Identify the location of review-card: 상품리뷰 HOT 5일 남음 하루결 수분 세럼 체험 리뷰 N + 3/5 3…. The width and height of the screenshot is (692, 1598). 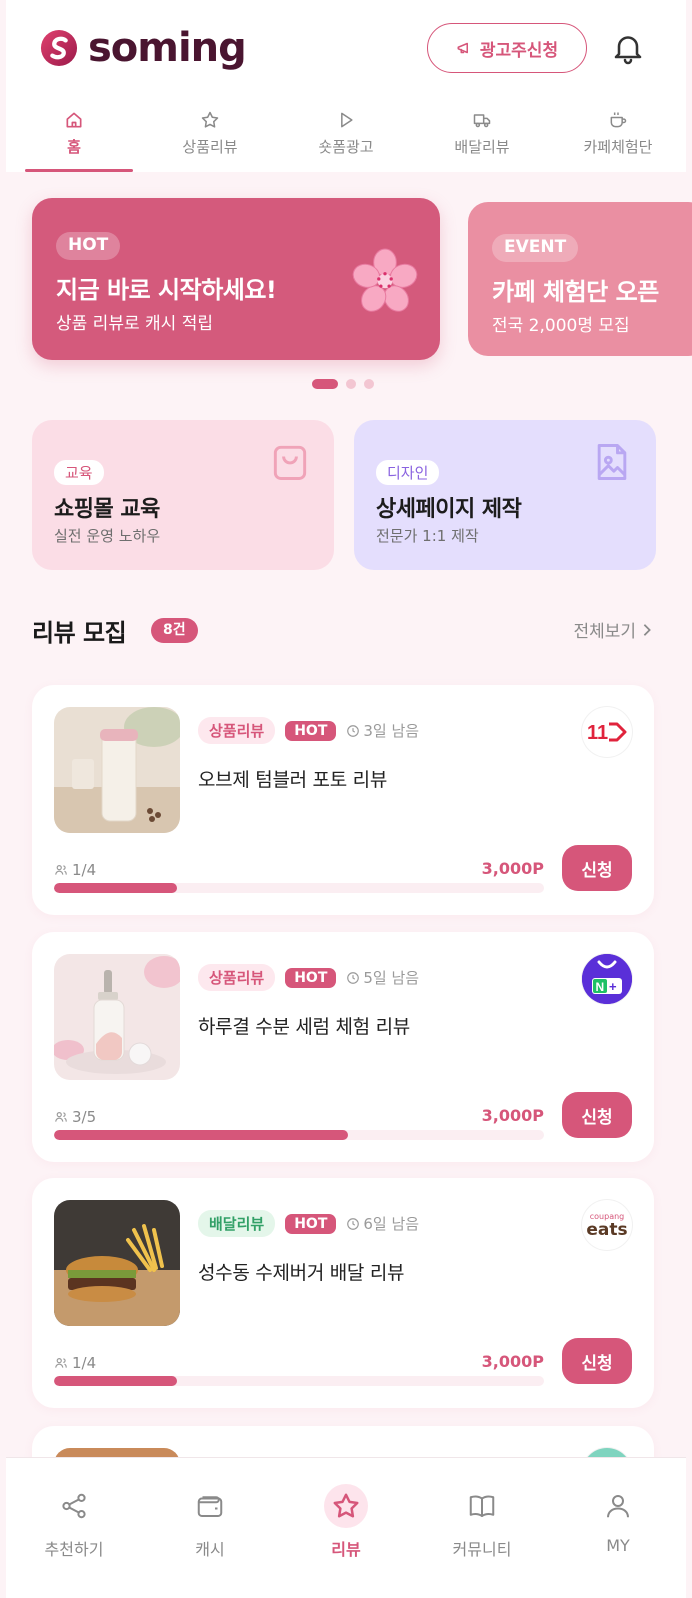
(343, 1047).